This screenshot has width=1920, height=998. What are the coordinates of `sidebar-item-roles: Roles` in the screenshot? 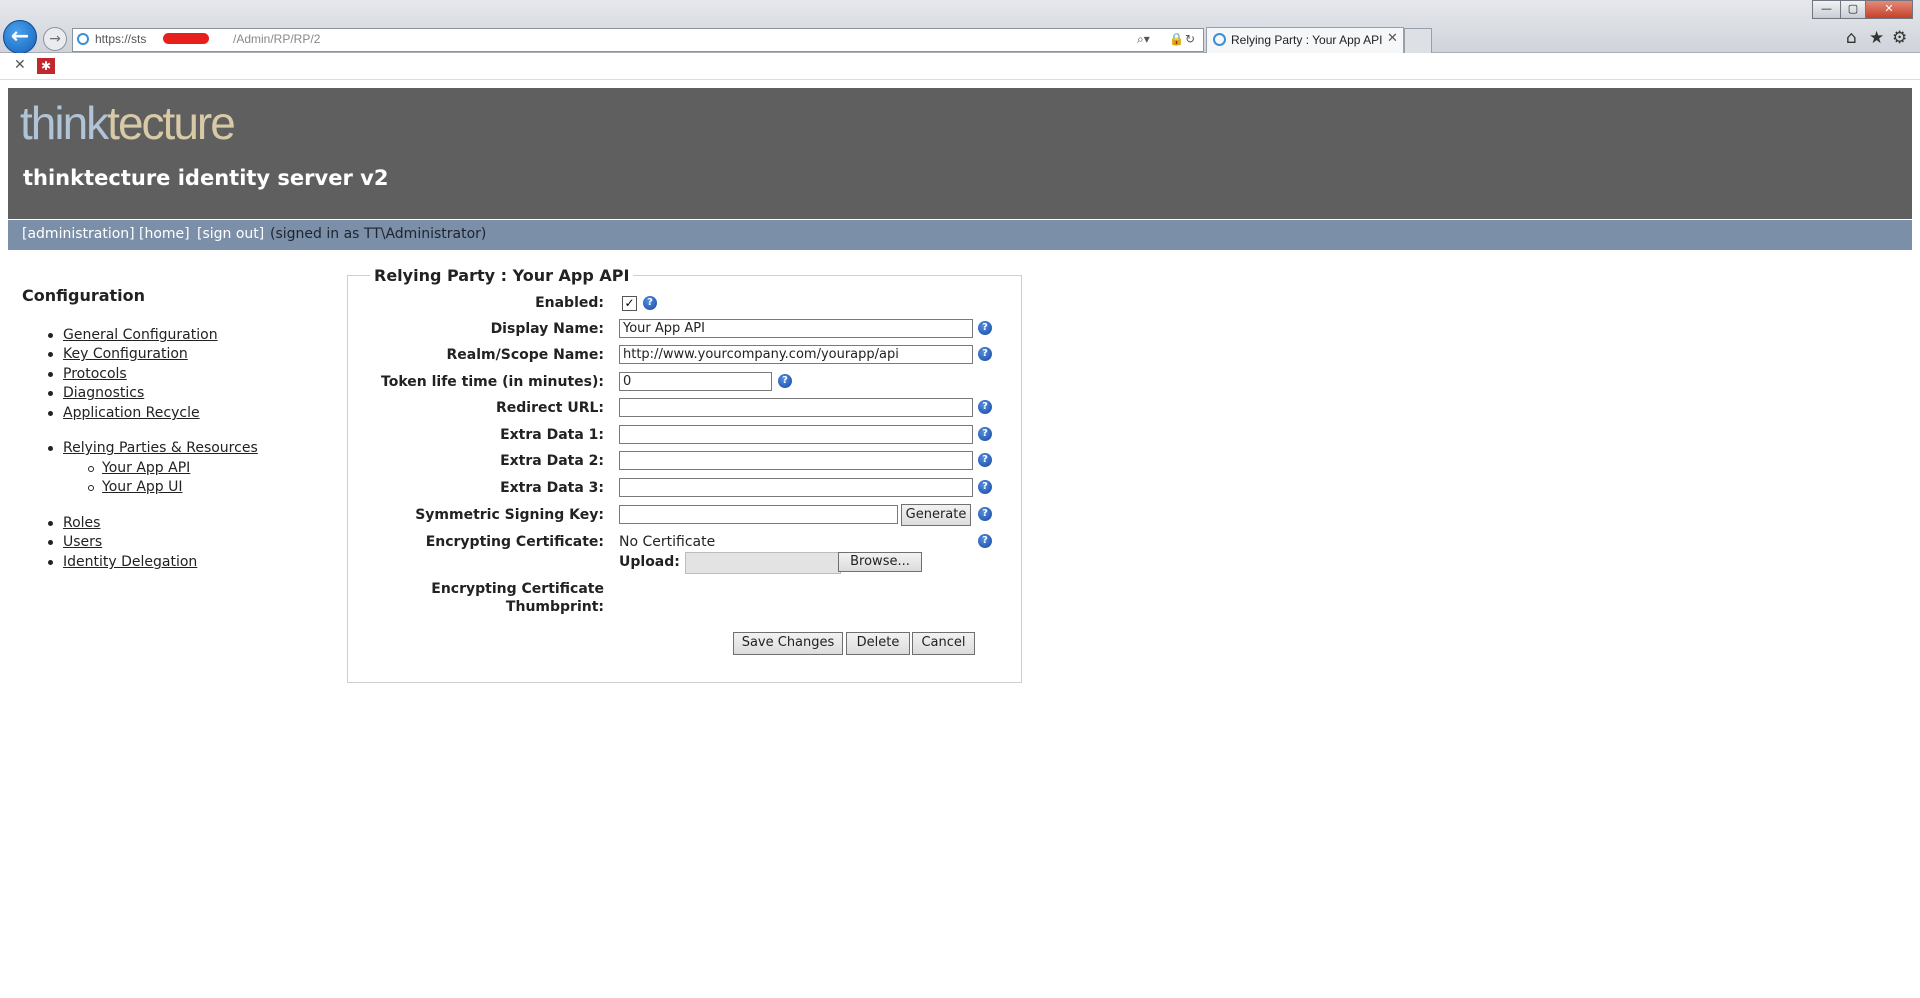 It's located at (74, 523).